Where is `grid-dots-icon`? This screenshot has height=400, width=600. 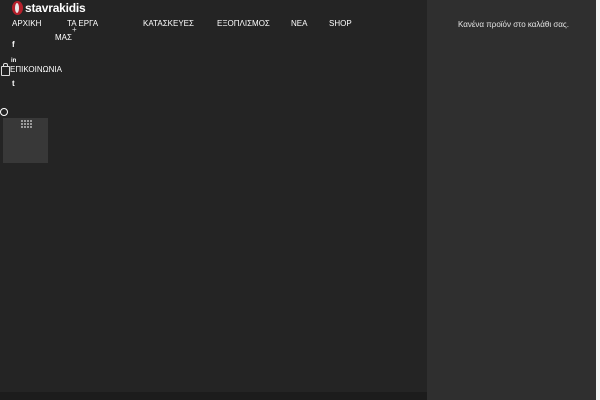
grid-dots-icon is located at coordinates (28, 124).